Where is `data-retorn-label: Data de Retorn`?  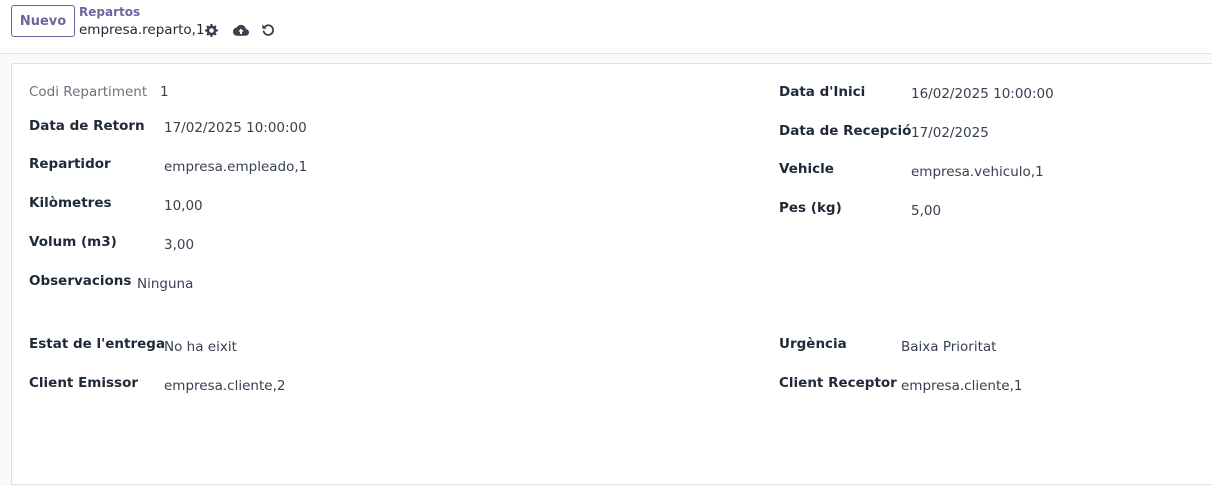 data-retorn-label: Data de Retorn is located at coordinates (87, 126).